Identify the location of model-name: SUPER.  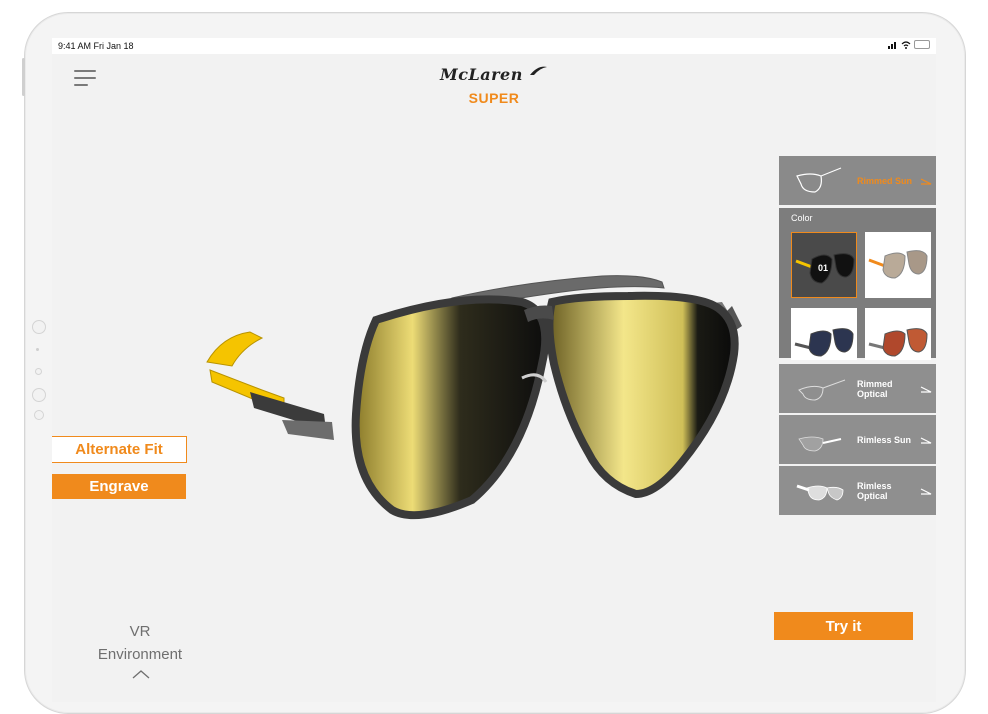
(494, 98).